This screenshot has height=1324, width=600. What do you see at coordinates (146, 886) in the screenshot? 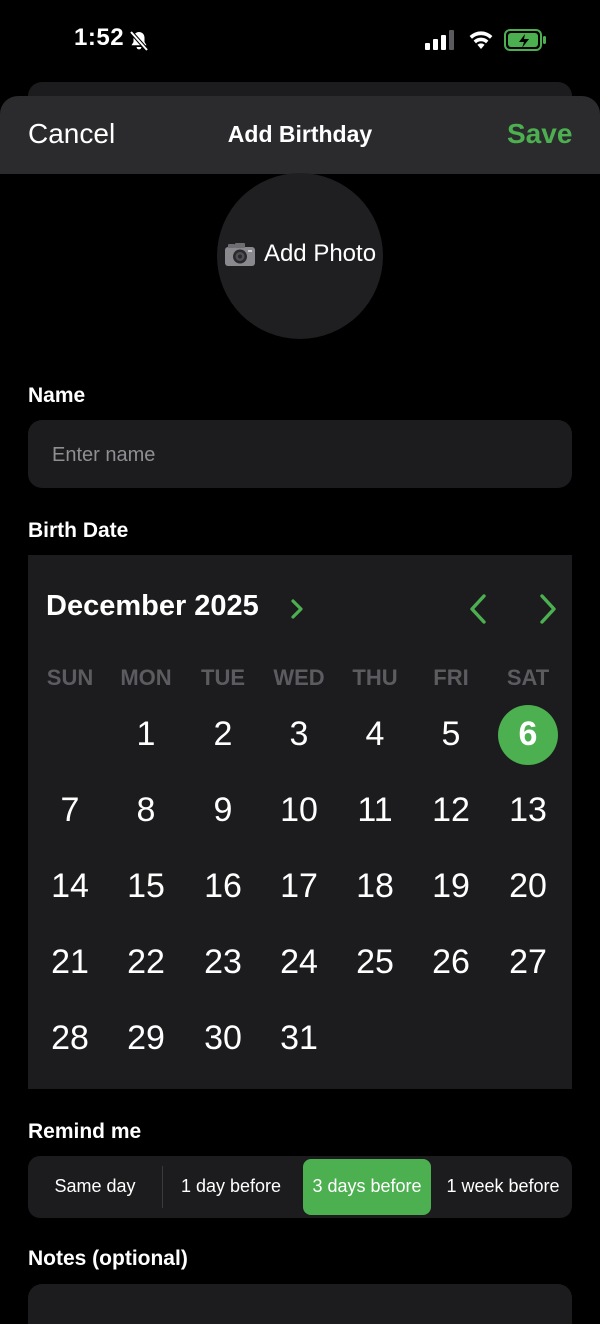
I see `calendar-day: 15` at bounding box center [146, 886].